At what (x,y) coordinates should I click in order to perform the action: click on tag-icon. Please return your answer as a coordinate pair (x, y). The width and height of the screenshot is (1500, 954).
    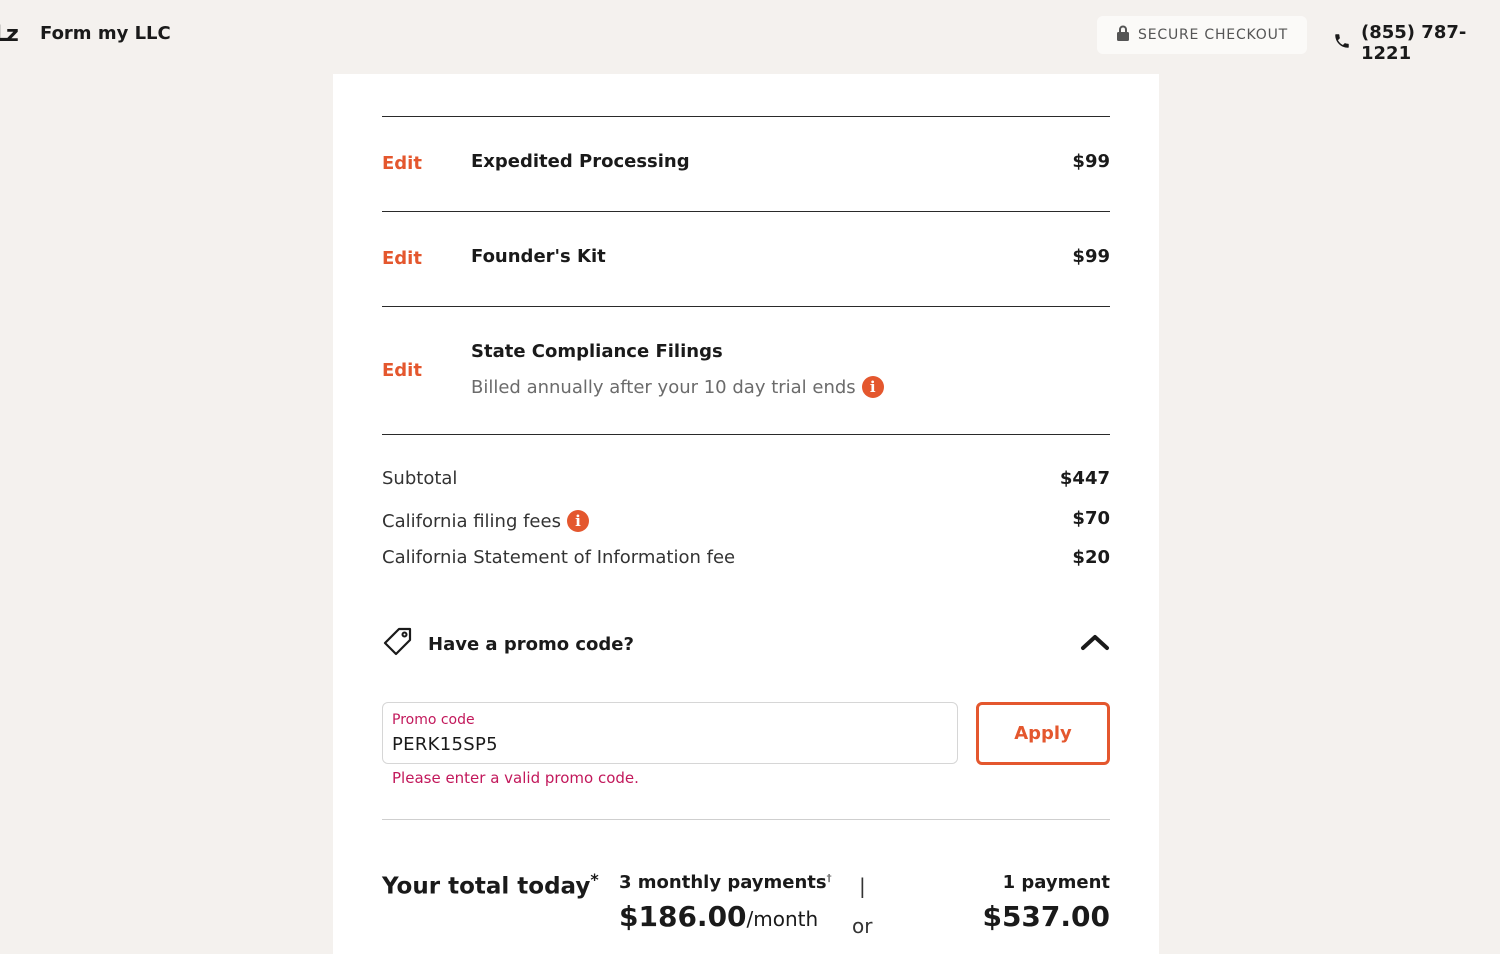
    Looking at the image, I should click on (398, 644).